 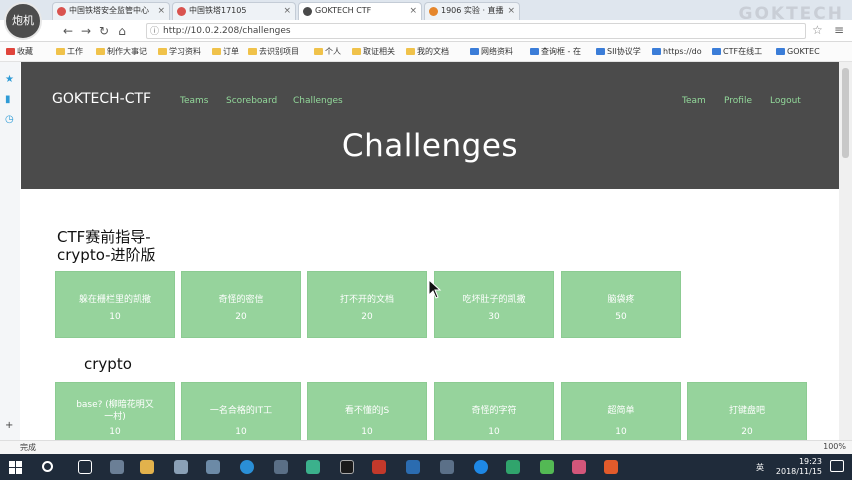 What do you see at coordinates (737, 52) in the screenshot?
I see `bookmark-item: CTF在线工` at bounding box center [737, 52].